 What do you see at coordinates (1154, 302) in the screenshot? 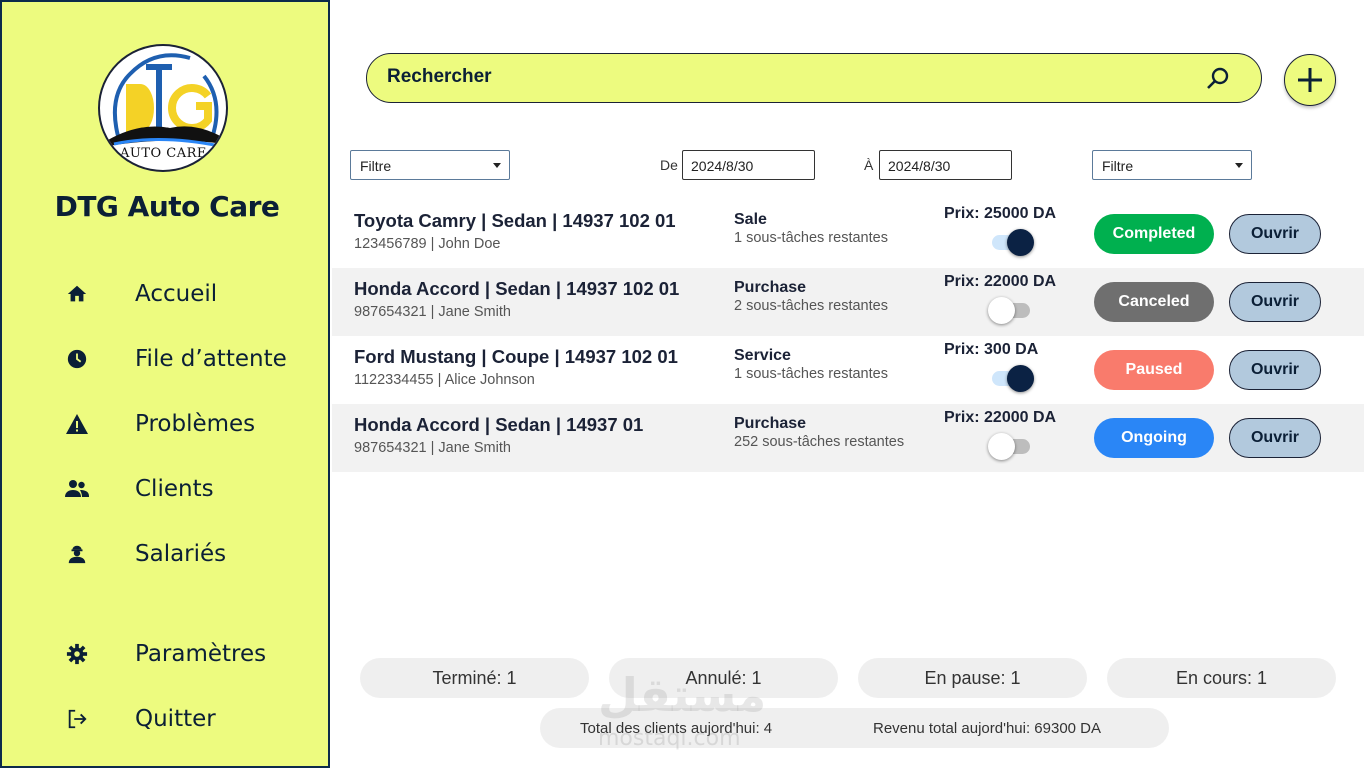
I see `status-badge: Canceled` at bounding box center [1154, 302].